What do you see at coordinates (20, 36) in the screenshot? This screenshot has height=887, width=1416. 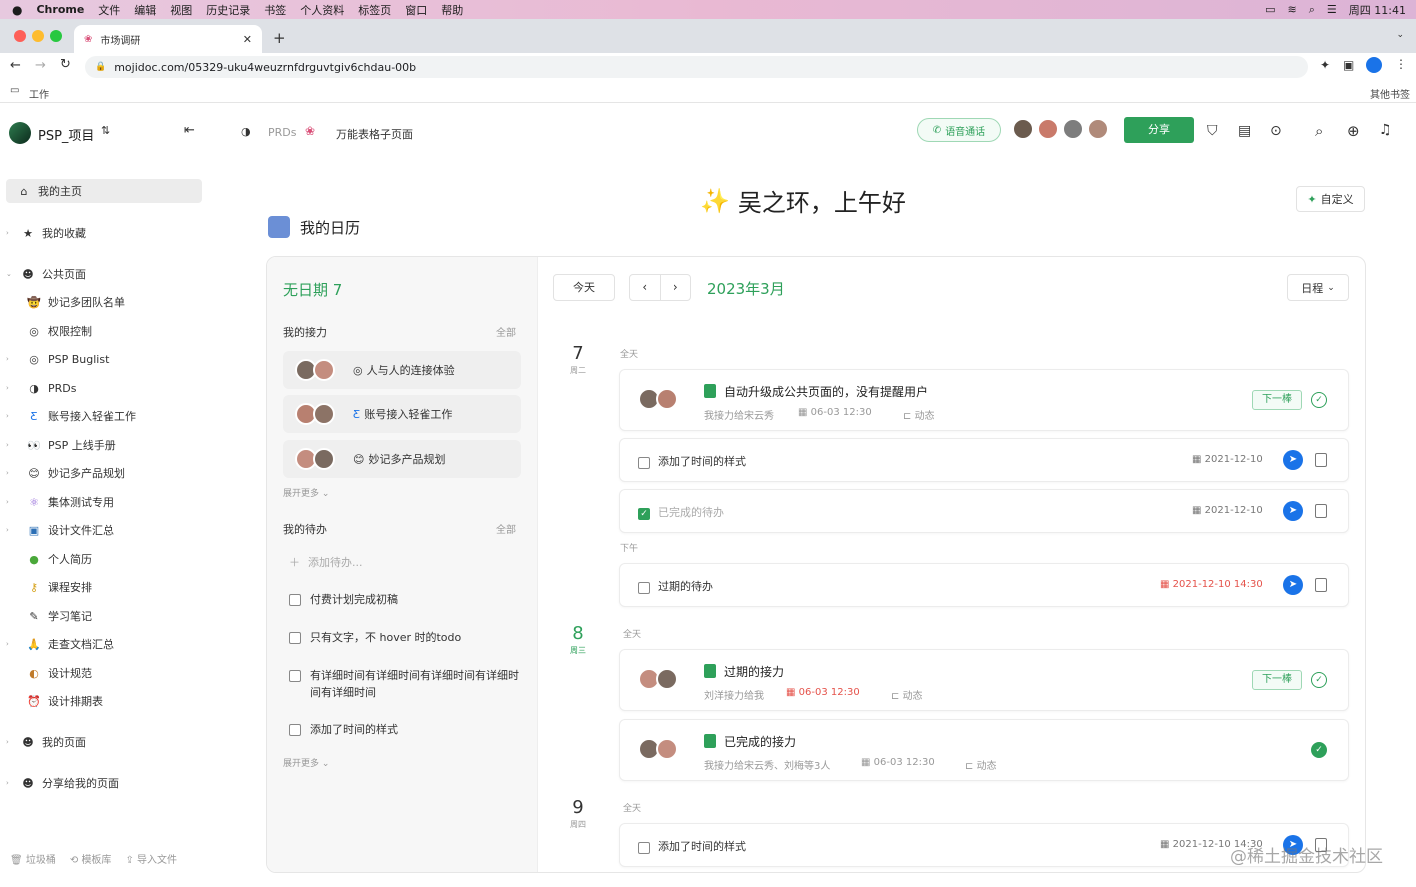 I see `close-window-icon` at bounding box center [20, 36].